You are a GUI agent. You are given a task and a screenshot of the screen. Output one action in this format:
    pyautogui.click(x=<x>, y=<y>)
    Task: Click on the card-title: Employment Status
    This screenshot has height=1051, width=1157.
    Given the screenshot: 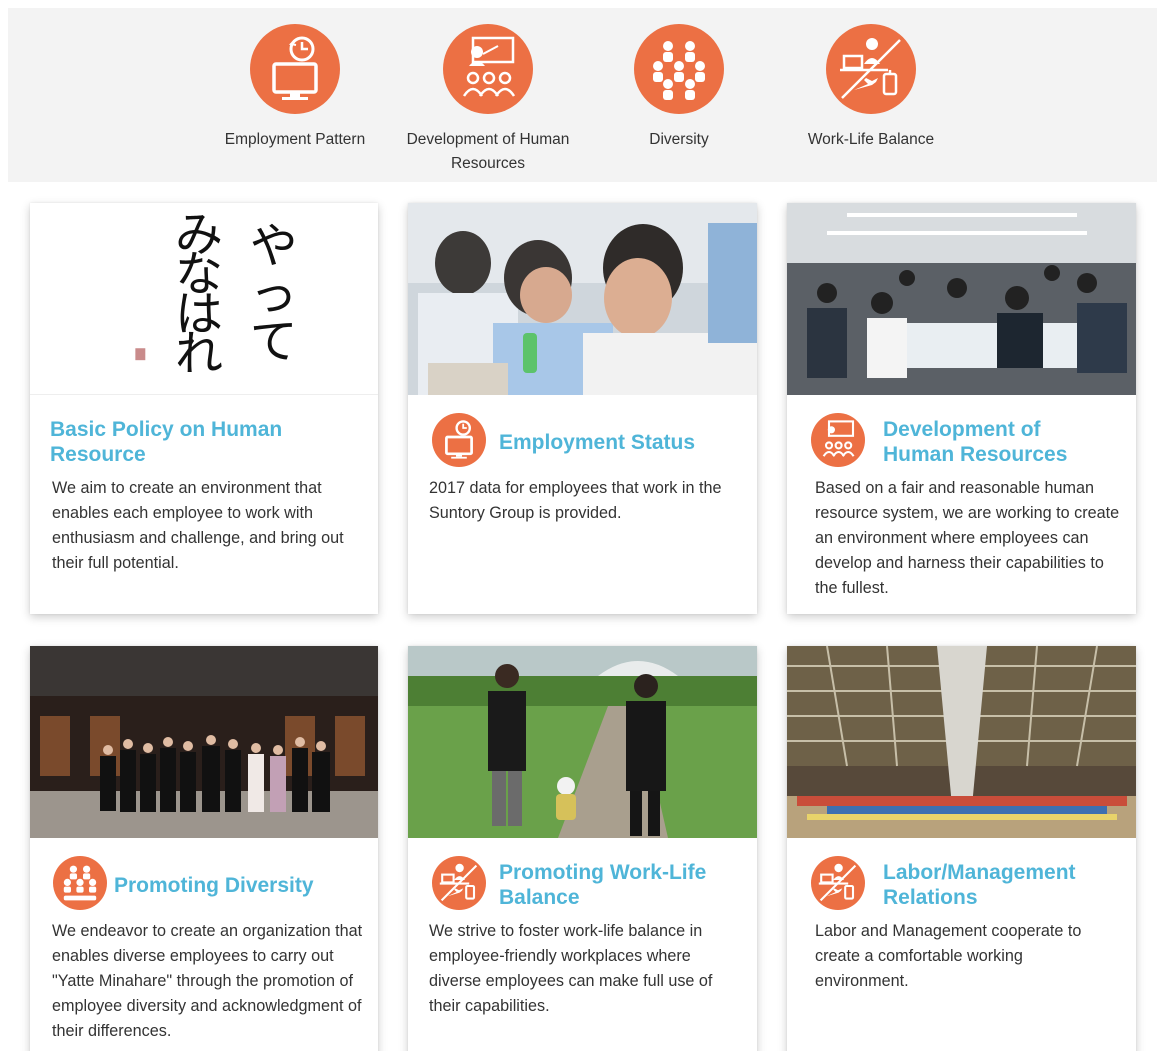 What is the action you would take?
    pyautogui.click(x=619, y=442)
    